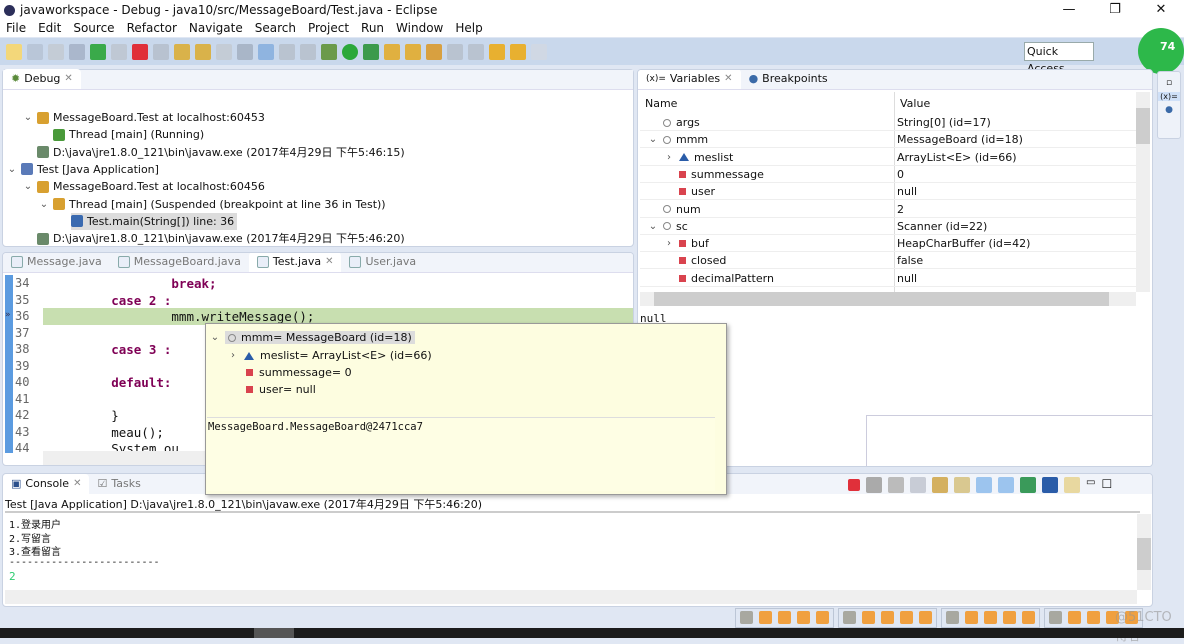 The width and height of the screenshot is (1184, 644). I want to click on menu-file: File, so click(16, 28).